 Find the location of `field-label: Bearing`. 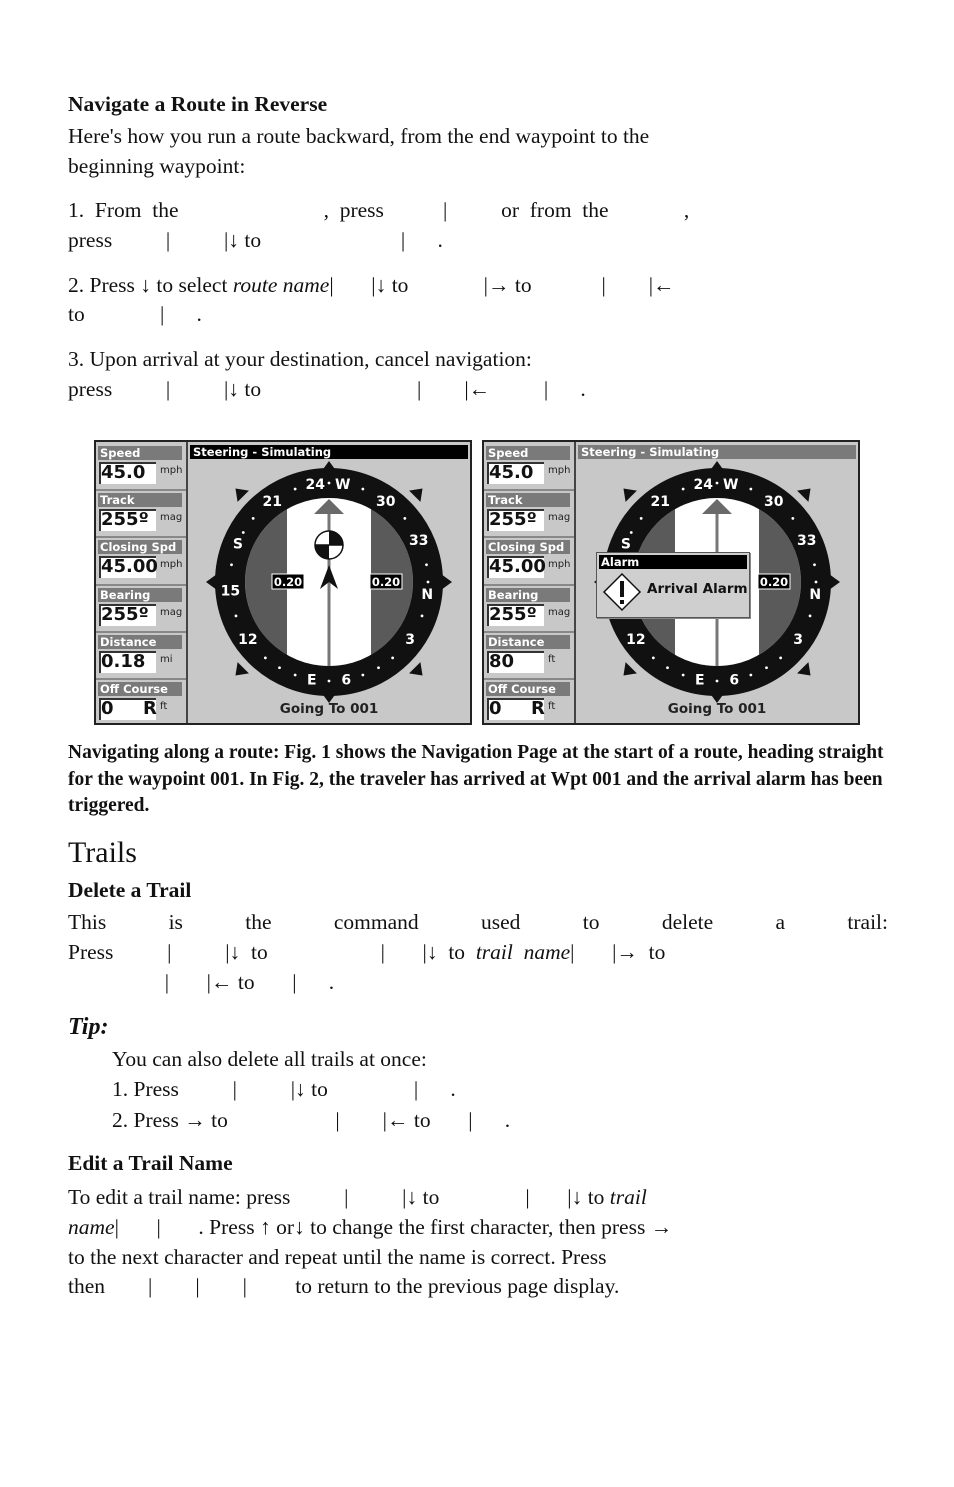

field-label: Bearing is located at coordinates (140, 594).